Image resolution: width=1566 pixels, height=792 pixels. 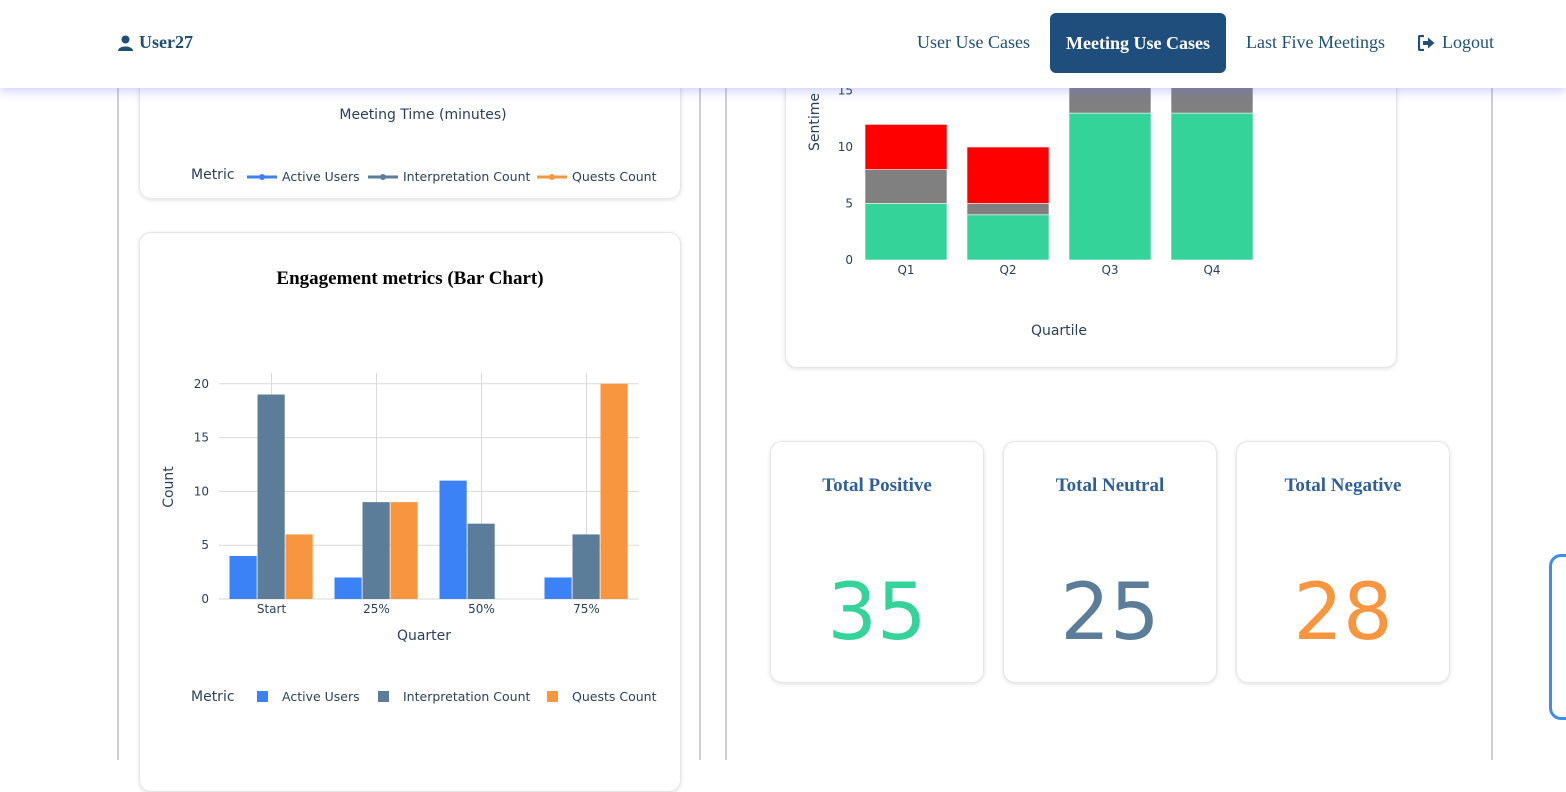 I want to click on user-icon, so click(x=125, y=43).